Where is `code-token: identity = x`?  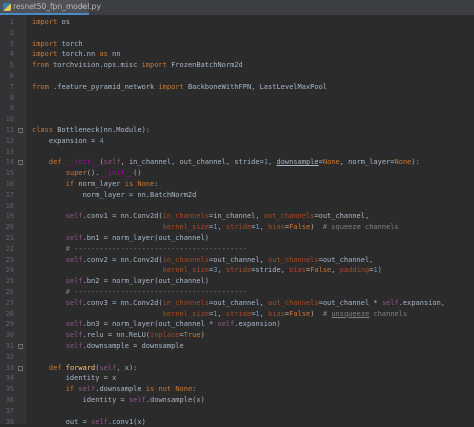
code-token: identity = x is located at coordinates (74, 378).